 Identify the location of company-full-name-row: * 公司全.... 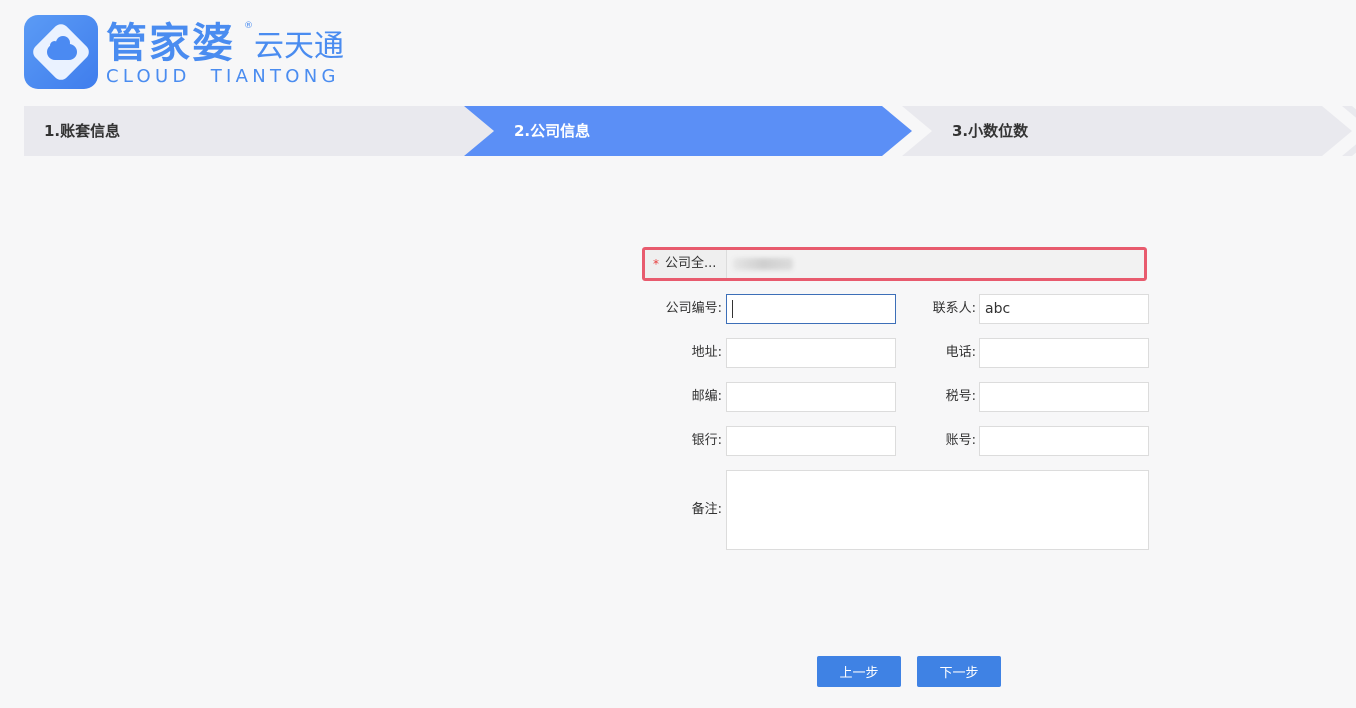
(894, 264).